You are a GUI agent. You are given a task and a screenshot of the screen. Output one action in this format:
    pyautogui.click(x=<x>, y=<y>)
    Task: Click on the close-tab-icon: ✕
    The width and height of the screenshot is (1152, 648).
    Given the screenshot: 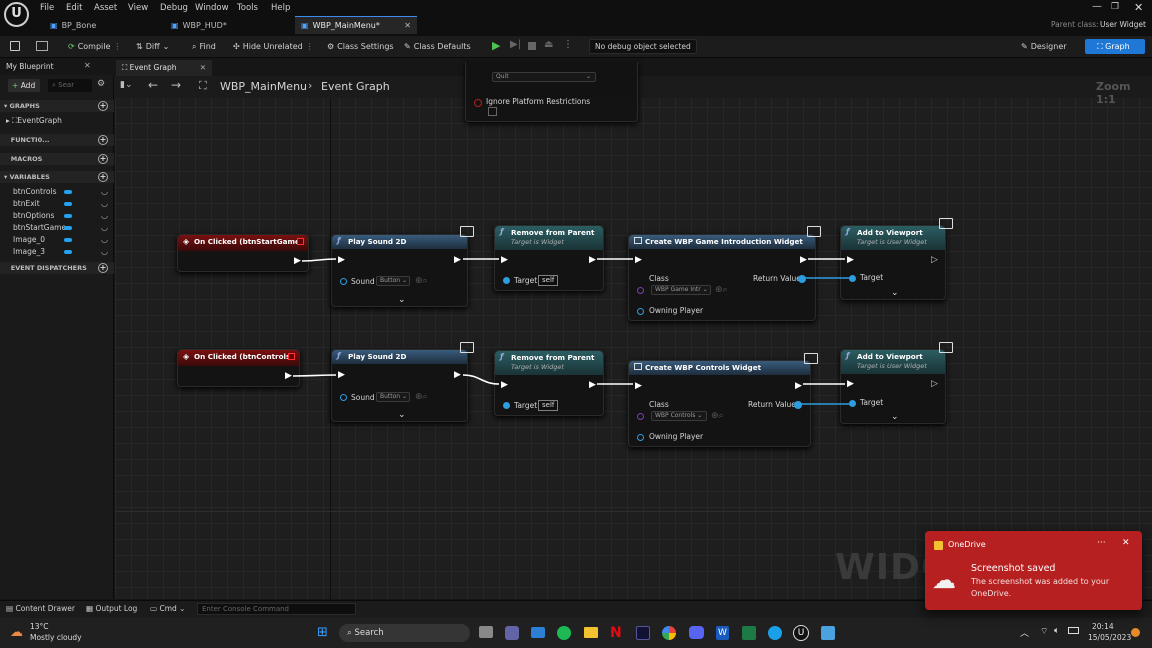 What is the action you would take?
    pyautogui.click(x=407, y=25)
    